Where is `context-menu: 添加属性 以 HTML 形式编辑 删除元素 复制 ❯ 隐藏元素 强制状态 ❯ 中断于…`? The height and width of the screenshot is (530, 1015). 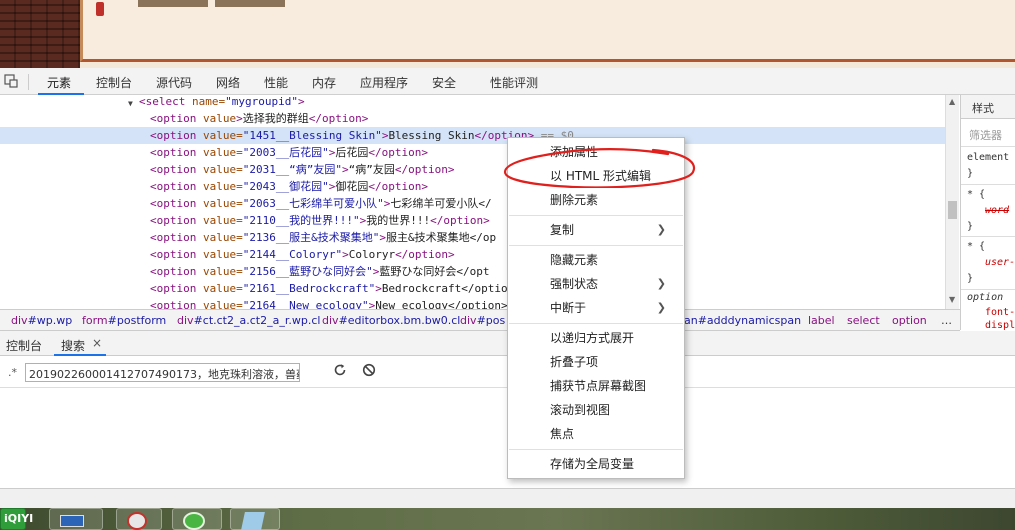
context-menu: 添加属性 以 HTML 形式编辑 删除元素 复制 ❯ 隐藏元素 强制状态 ❯ 中断于… is located at coordinates (596, 308).